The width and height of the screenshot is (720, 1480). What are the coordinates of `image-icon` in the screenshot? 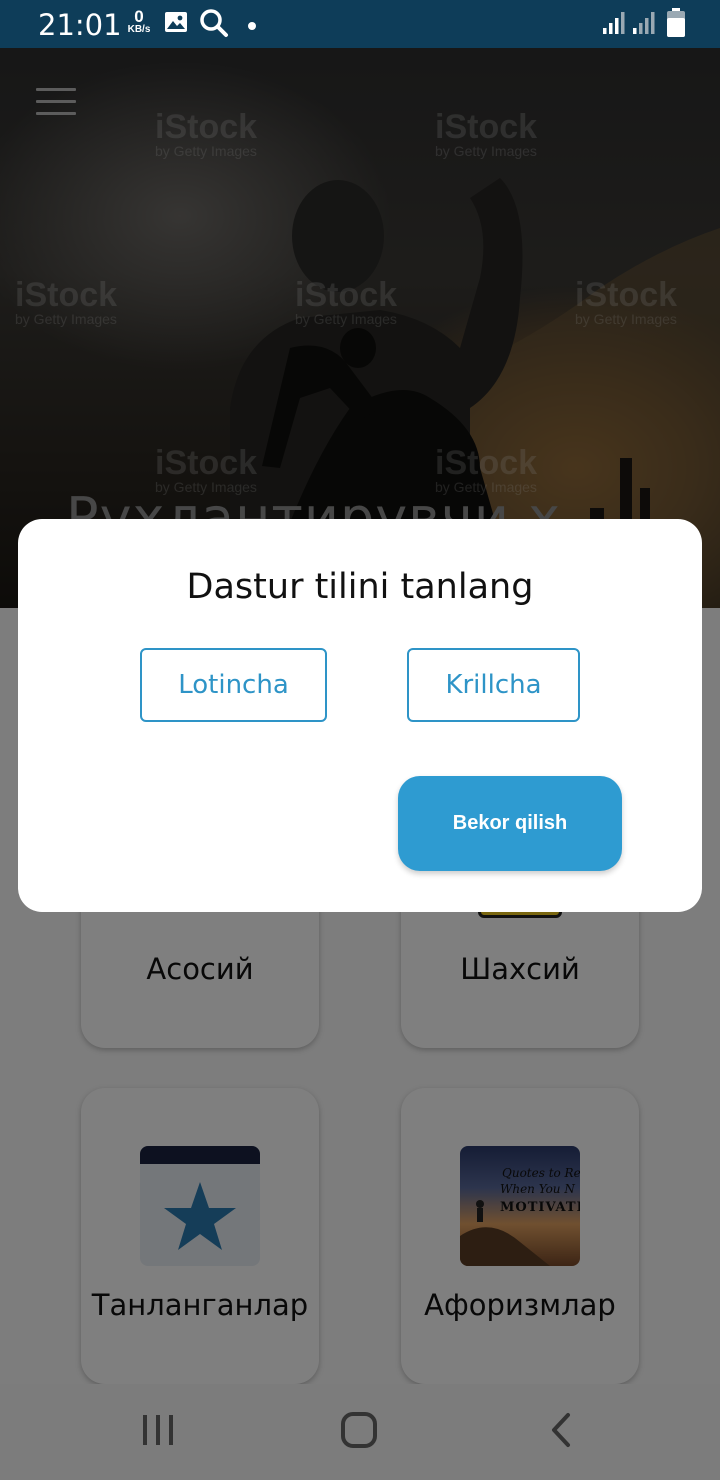 It's located at (176, 24).